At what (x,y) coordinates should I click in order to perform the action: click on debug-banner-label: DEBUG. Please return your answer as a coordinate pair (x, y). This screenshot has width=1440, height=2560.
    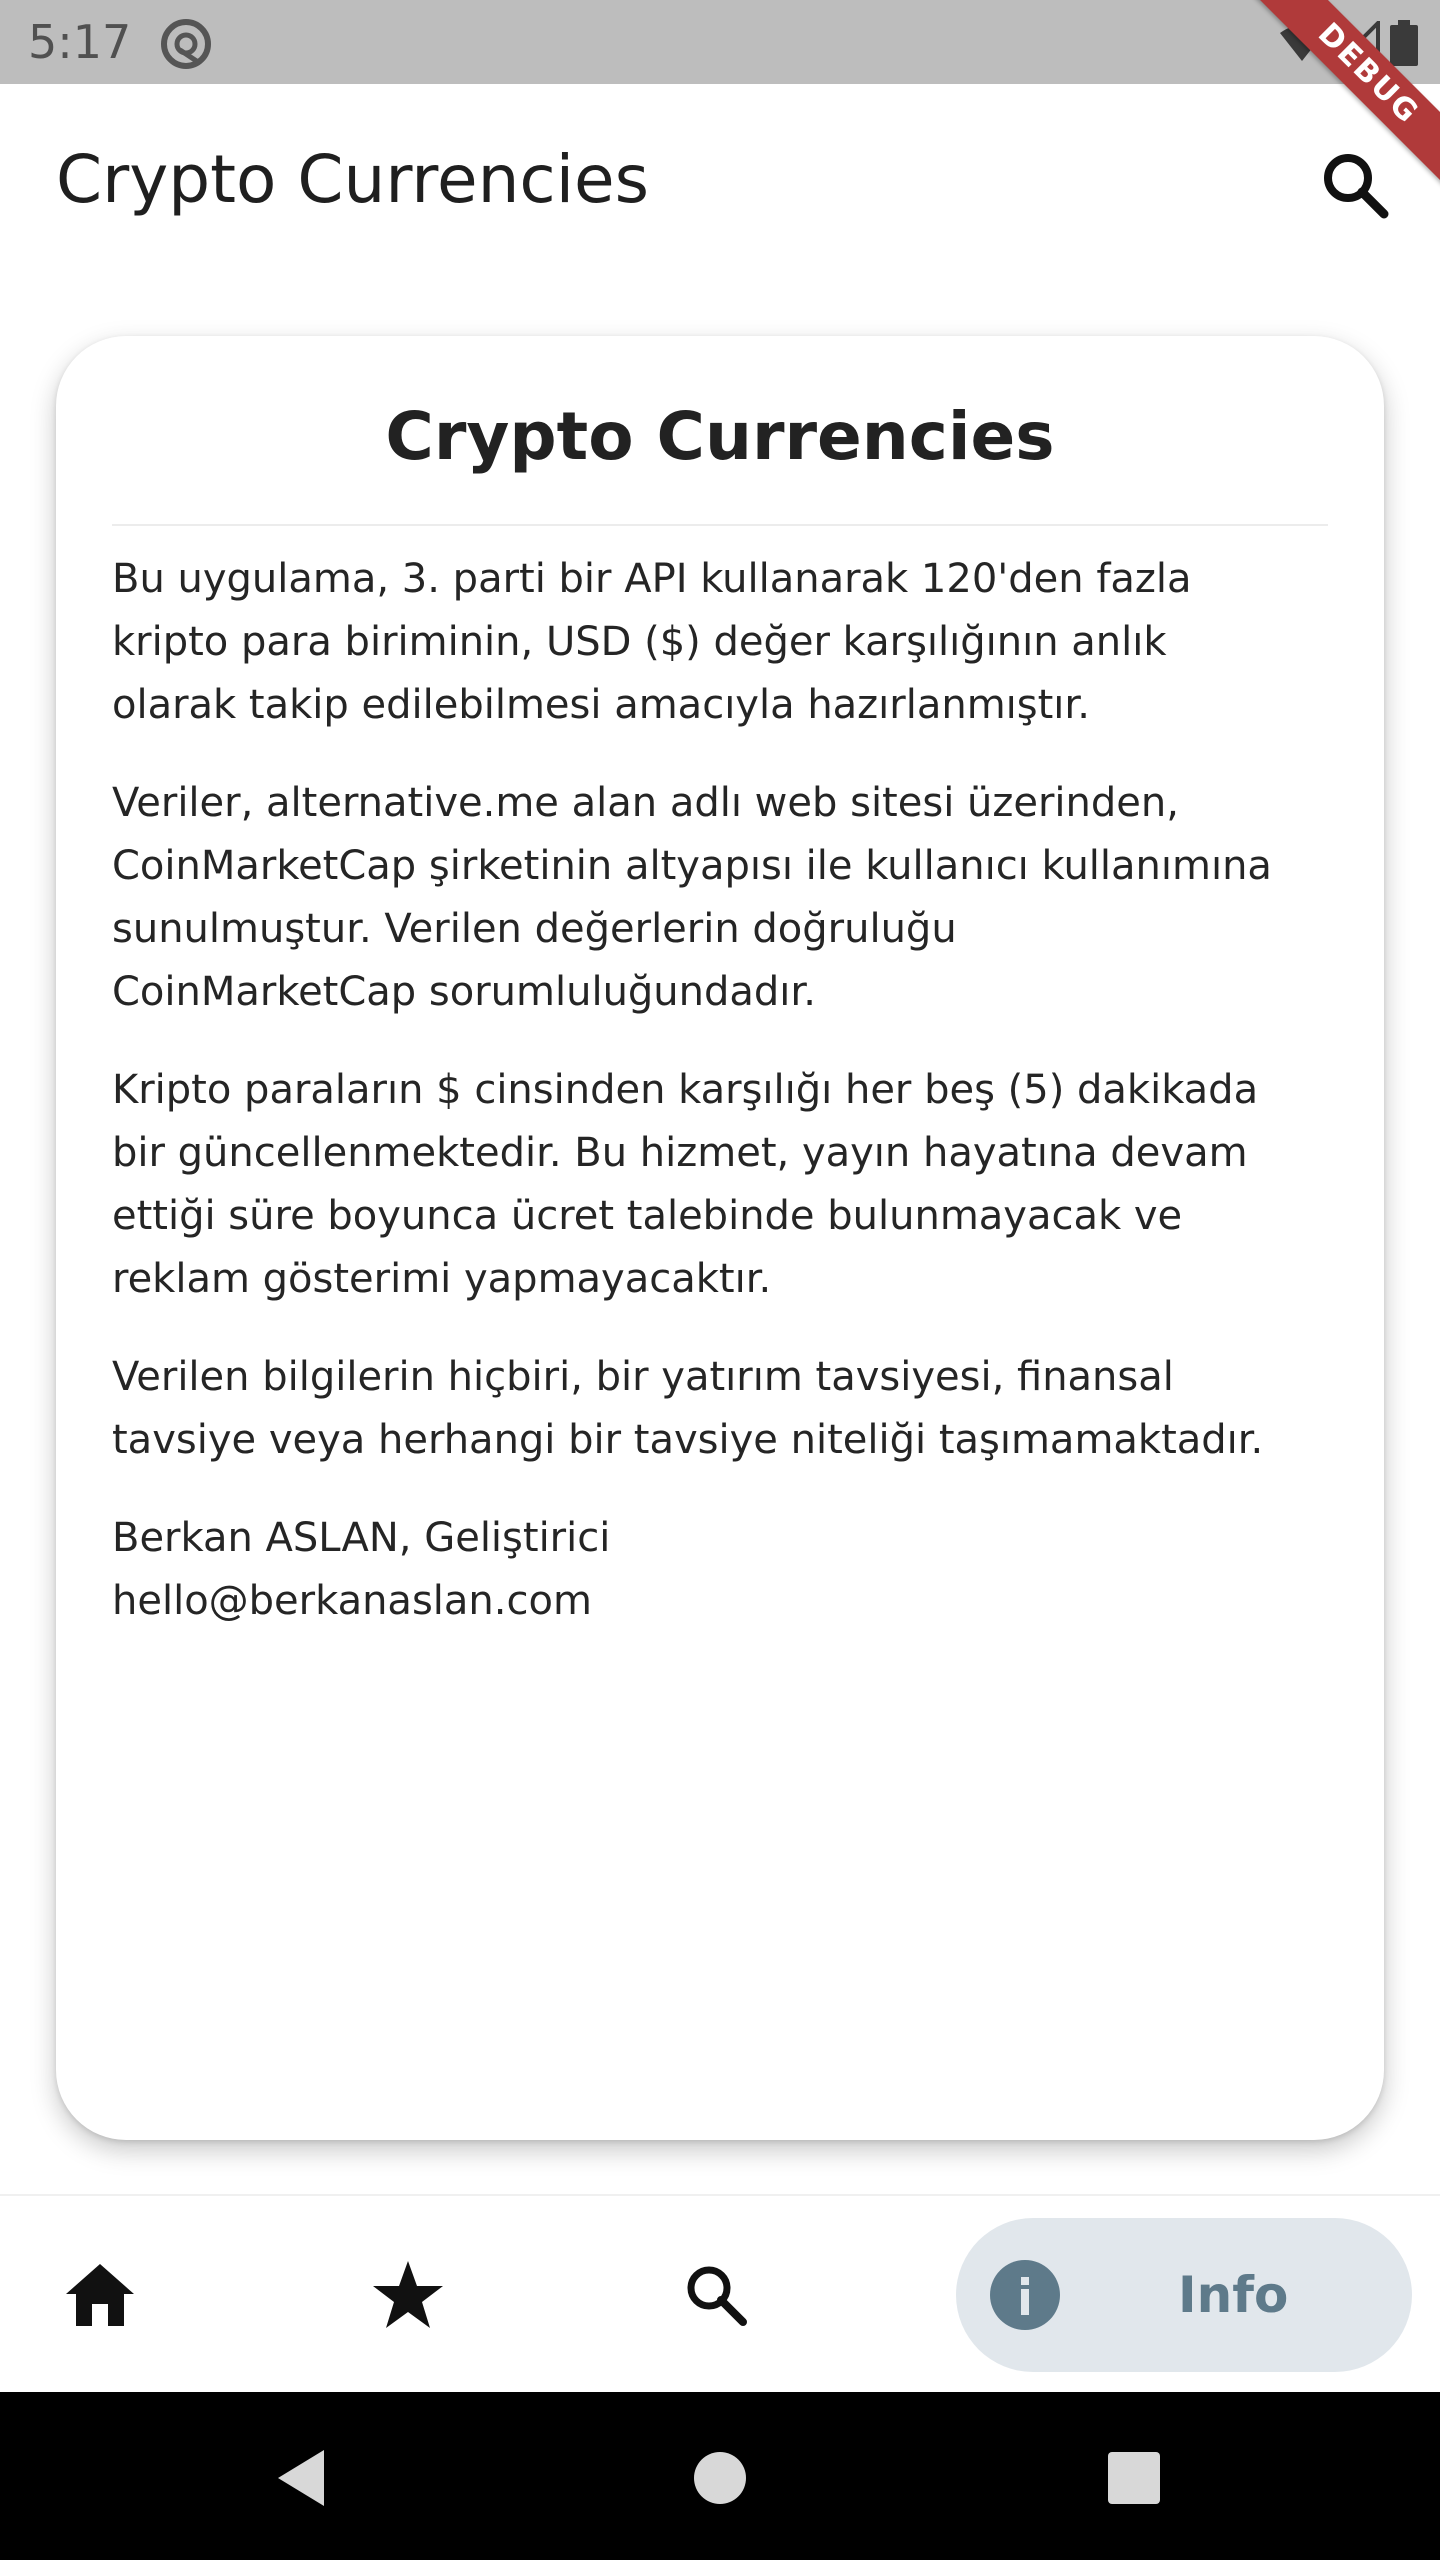
    Looking at the image, I should click on (1342, 99).